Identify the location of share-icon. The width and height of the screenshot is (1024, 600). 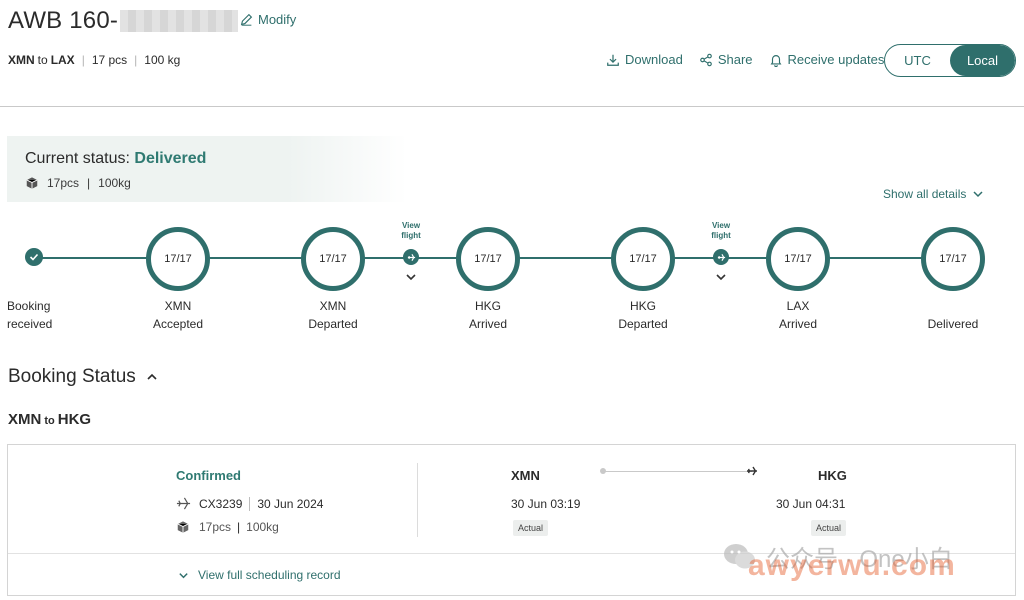
(706, 59).